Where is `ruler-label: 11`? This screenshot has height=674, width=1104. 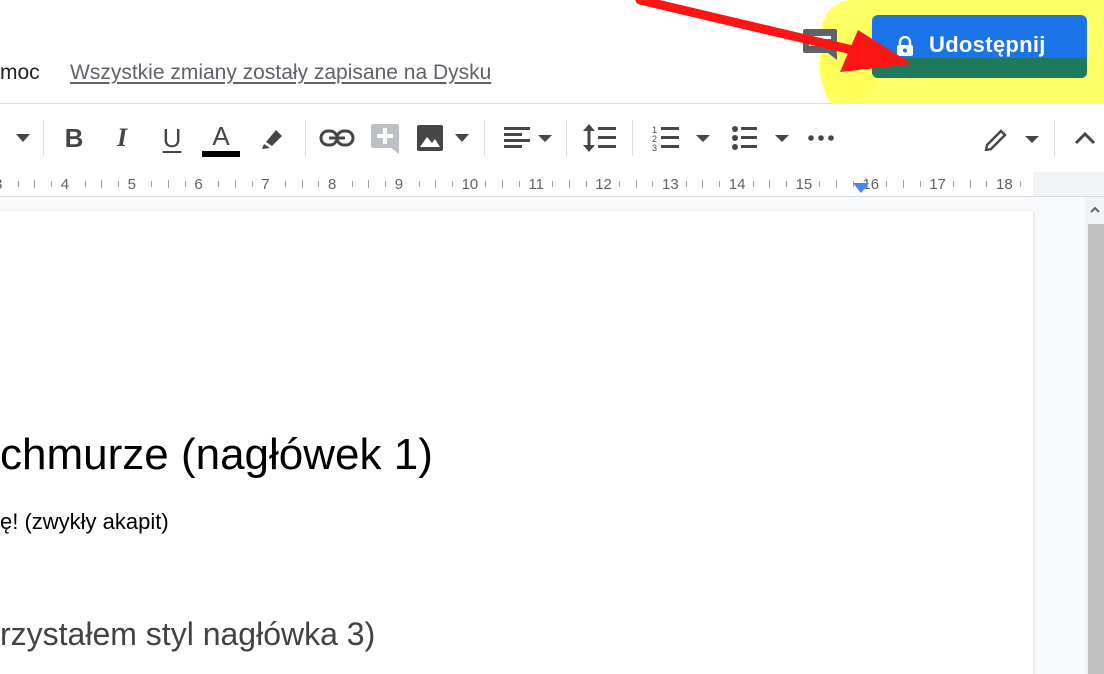 ruler-label: 11 is located at coordinates (536, 184).